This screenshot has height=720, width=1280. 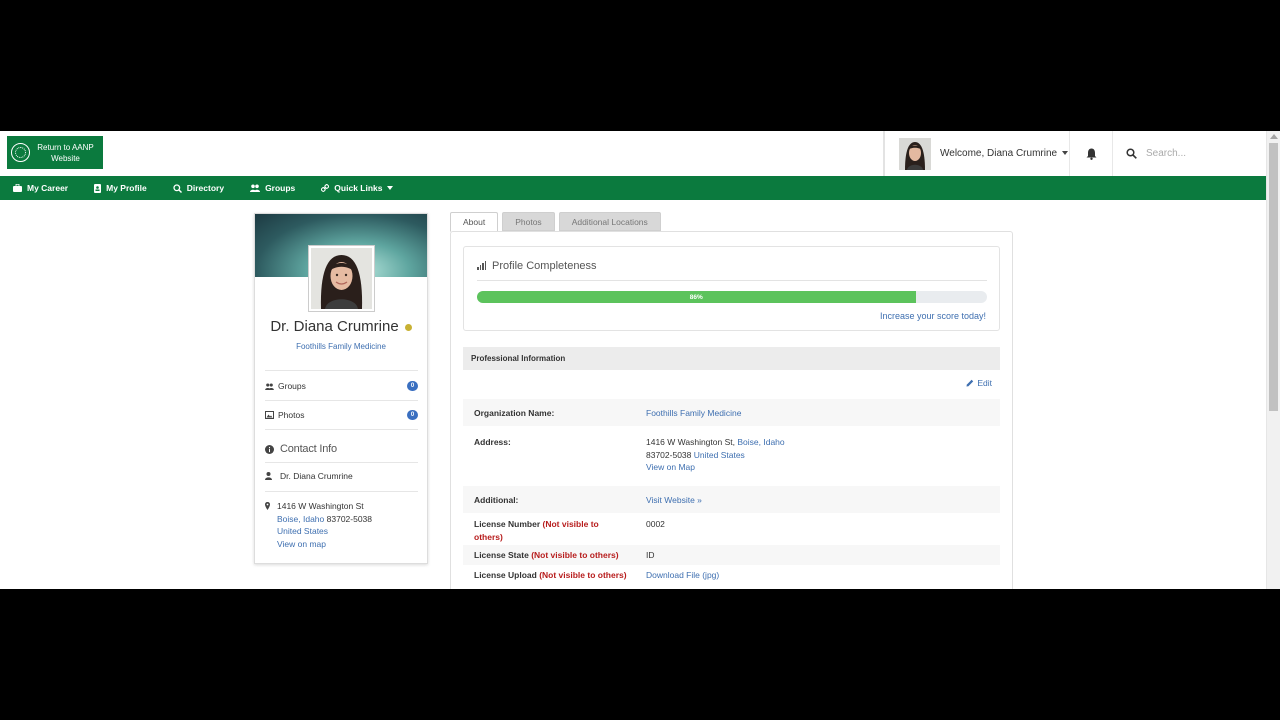 What do you see at coordinates (20, 152) in the screenshot?
I see `aanp-seal-icon` at bounding box center [20, 152].